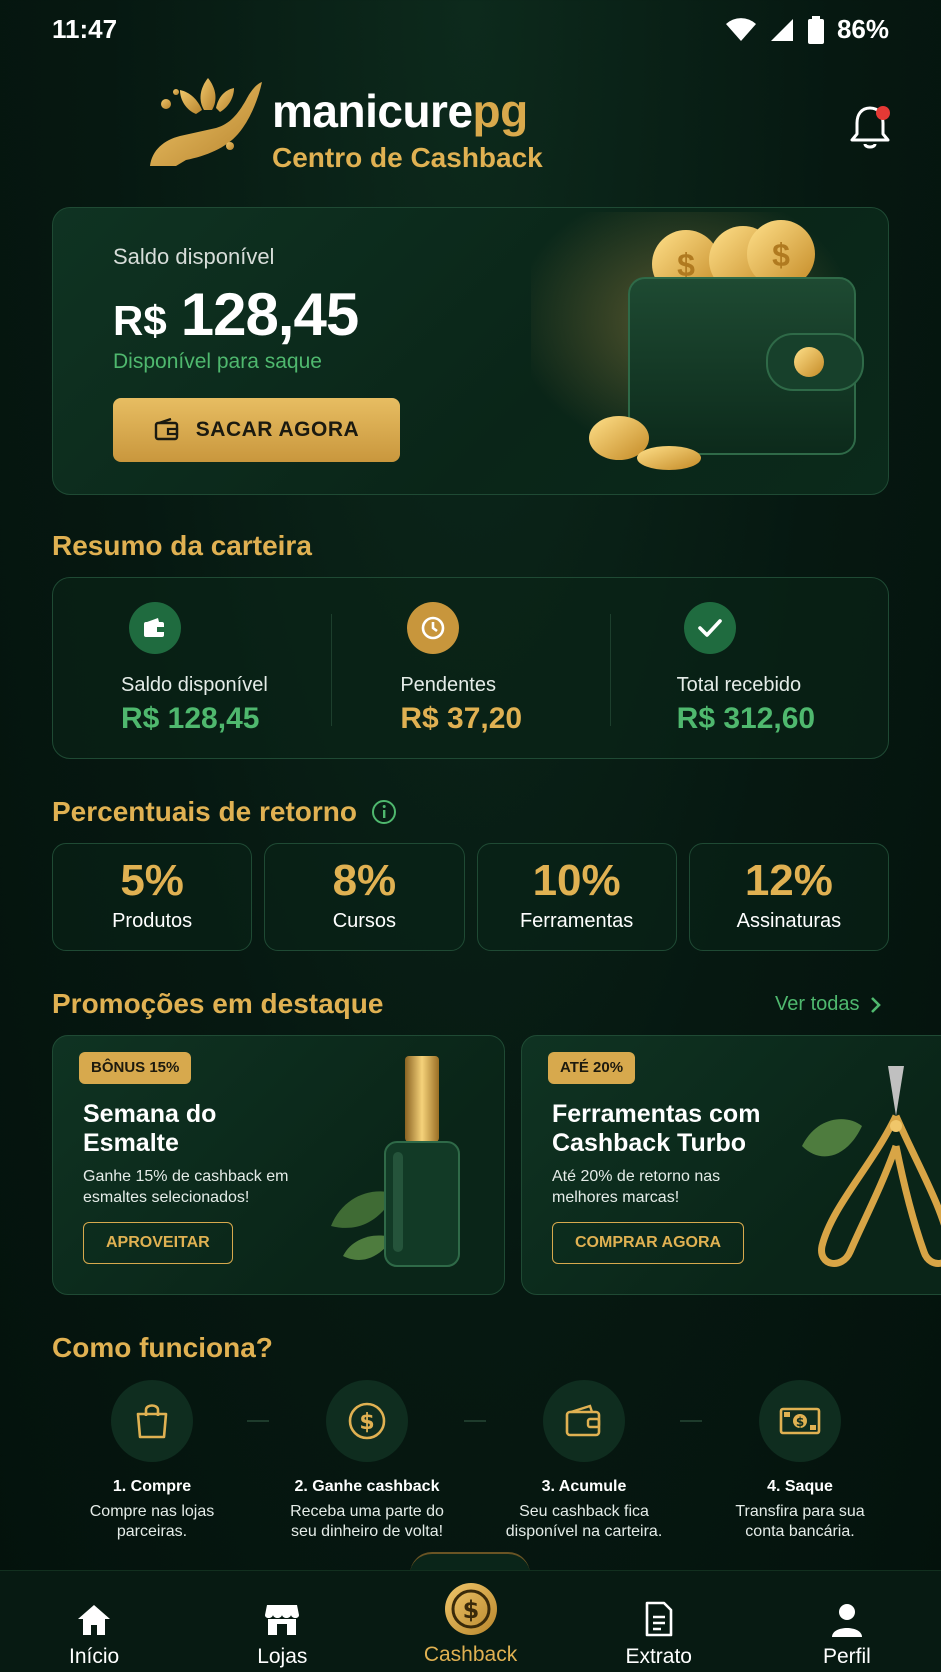 The height and width of the screenshot is (1672, 941). What do you see at coordinates (194, 256) in the screenshot?
I see `balance-label: Saldo disponível` at bounding box center [194, 256].